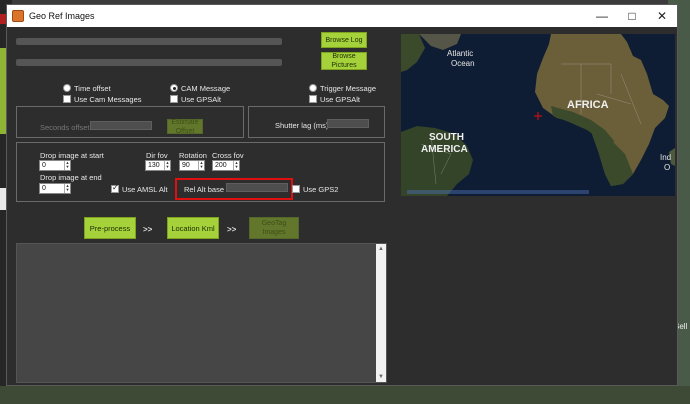 This screenshot has width=690, height=404. Describe the element at coordinates (67, 99) in the screenshot. I see `use-cam-messages-checkbox` at that location.